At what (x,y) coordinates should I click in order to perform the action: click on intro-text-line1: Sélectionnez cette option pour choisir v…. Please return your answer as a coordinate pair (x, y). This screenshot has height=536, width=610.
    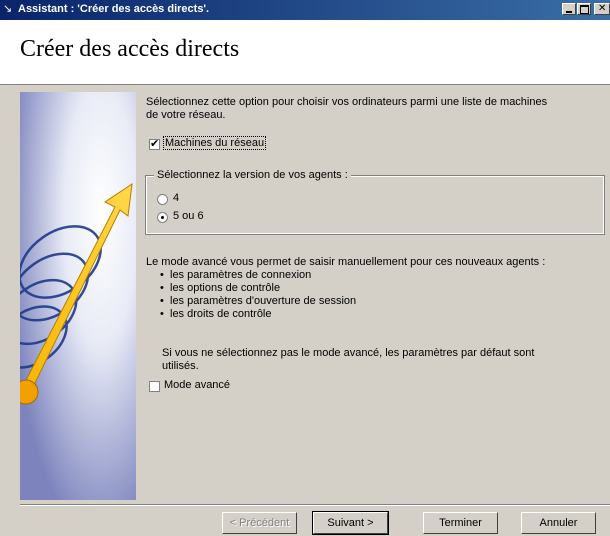
    Looking at the image, I should click on (347, 102).